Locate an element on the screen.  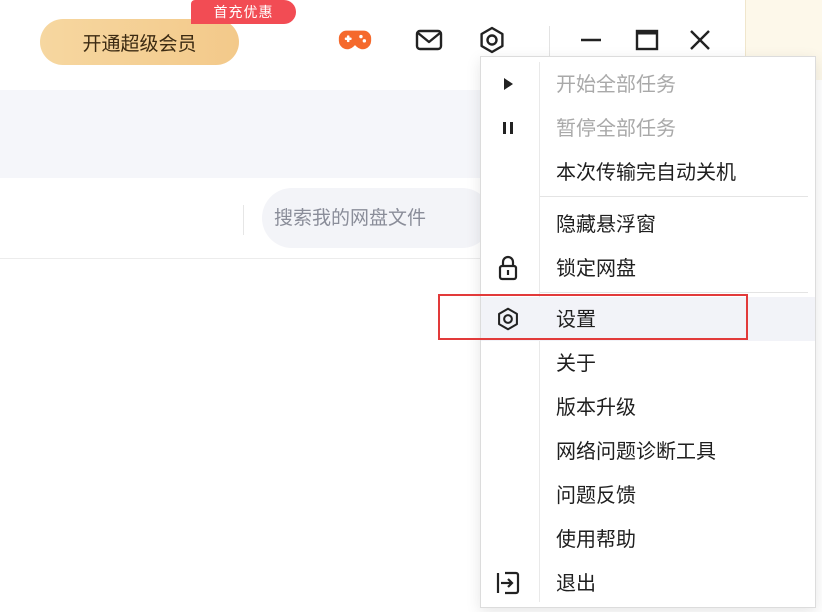
lock-icon is located at coordinates (508, 268).